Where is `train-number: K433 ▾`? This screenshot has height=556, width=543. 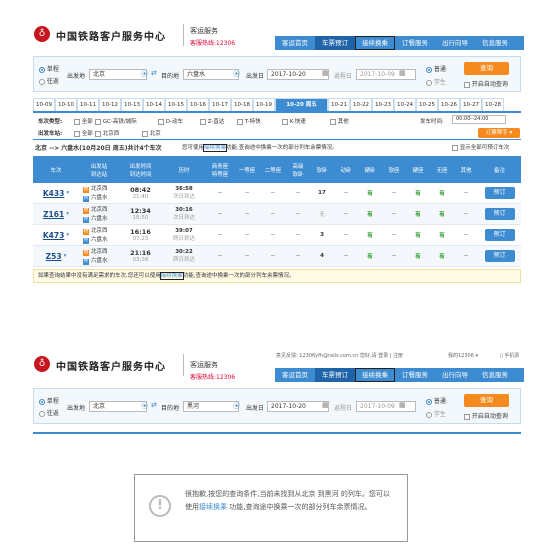 train-number: K433 ▾ is located at coordinates (56, 193).